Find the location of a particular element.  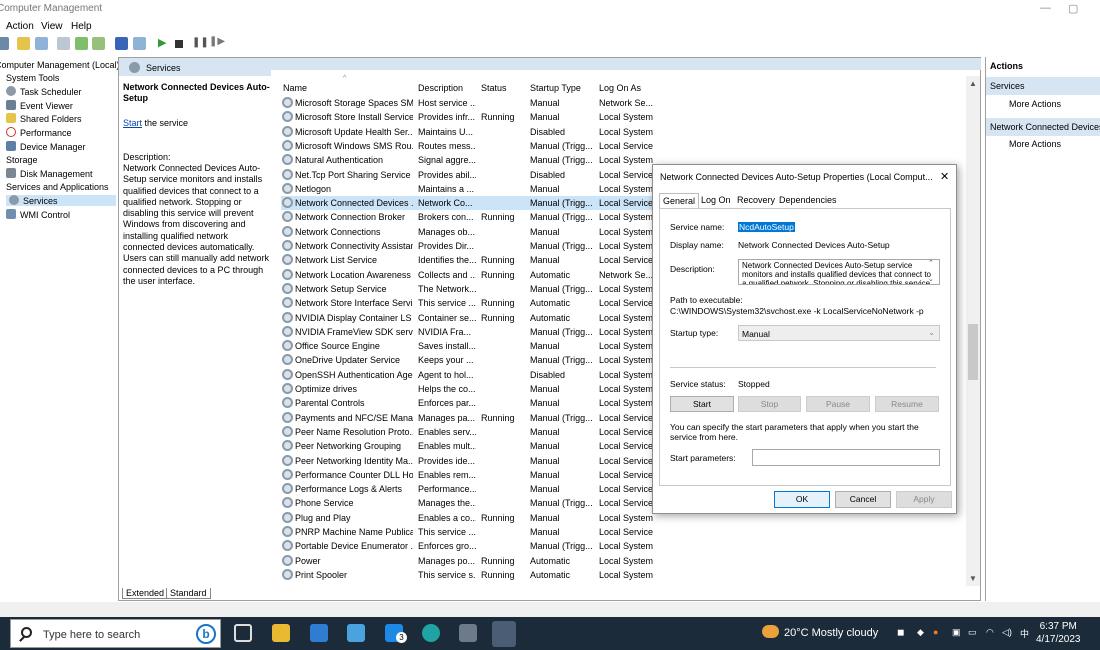

tree-item-device-manager: Device Manager is located at coordinates (46, 146).